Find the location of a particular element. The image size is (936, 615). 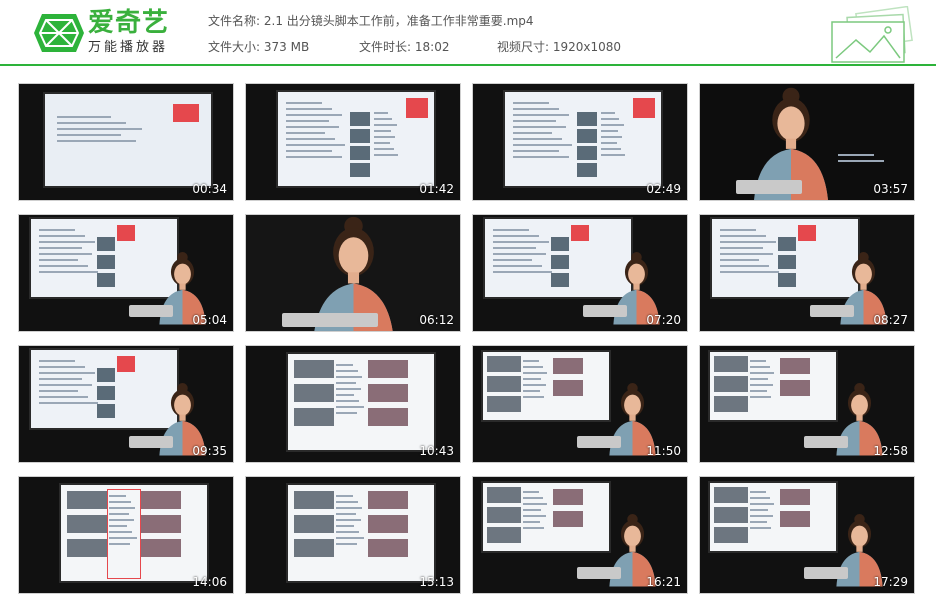

thumbnail-timestamp: 05:04 is located at coordinates (209, 320).